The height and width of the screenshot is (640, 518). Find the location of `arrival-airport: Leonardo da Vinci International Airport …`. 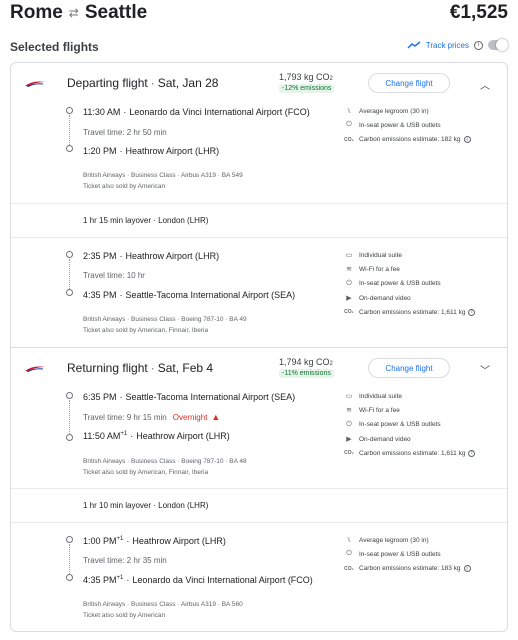

arrival-airport: Leonardo da Vinci International Airport … is located at coordinates (222, 580).